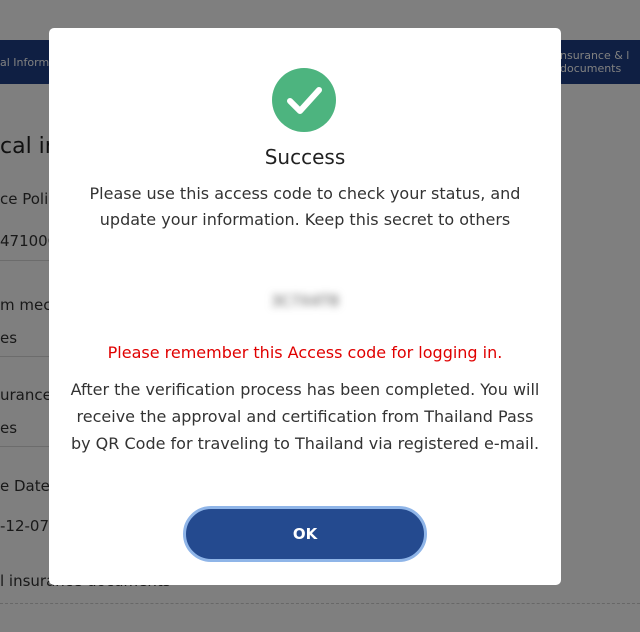 This screenshot has height=632, width=640. I want to click on access-code: 3C7X4T8, so click(305, 301).